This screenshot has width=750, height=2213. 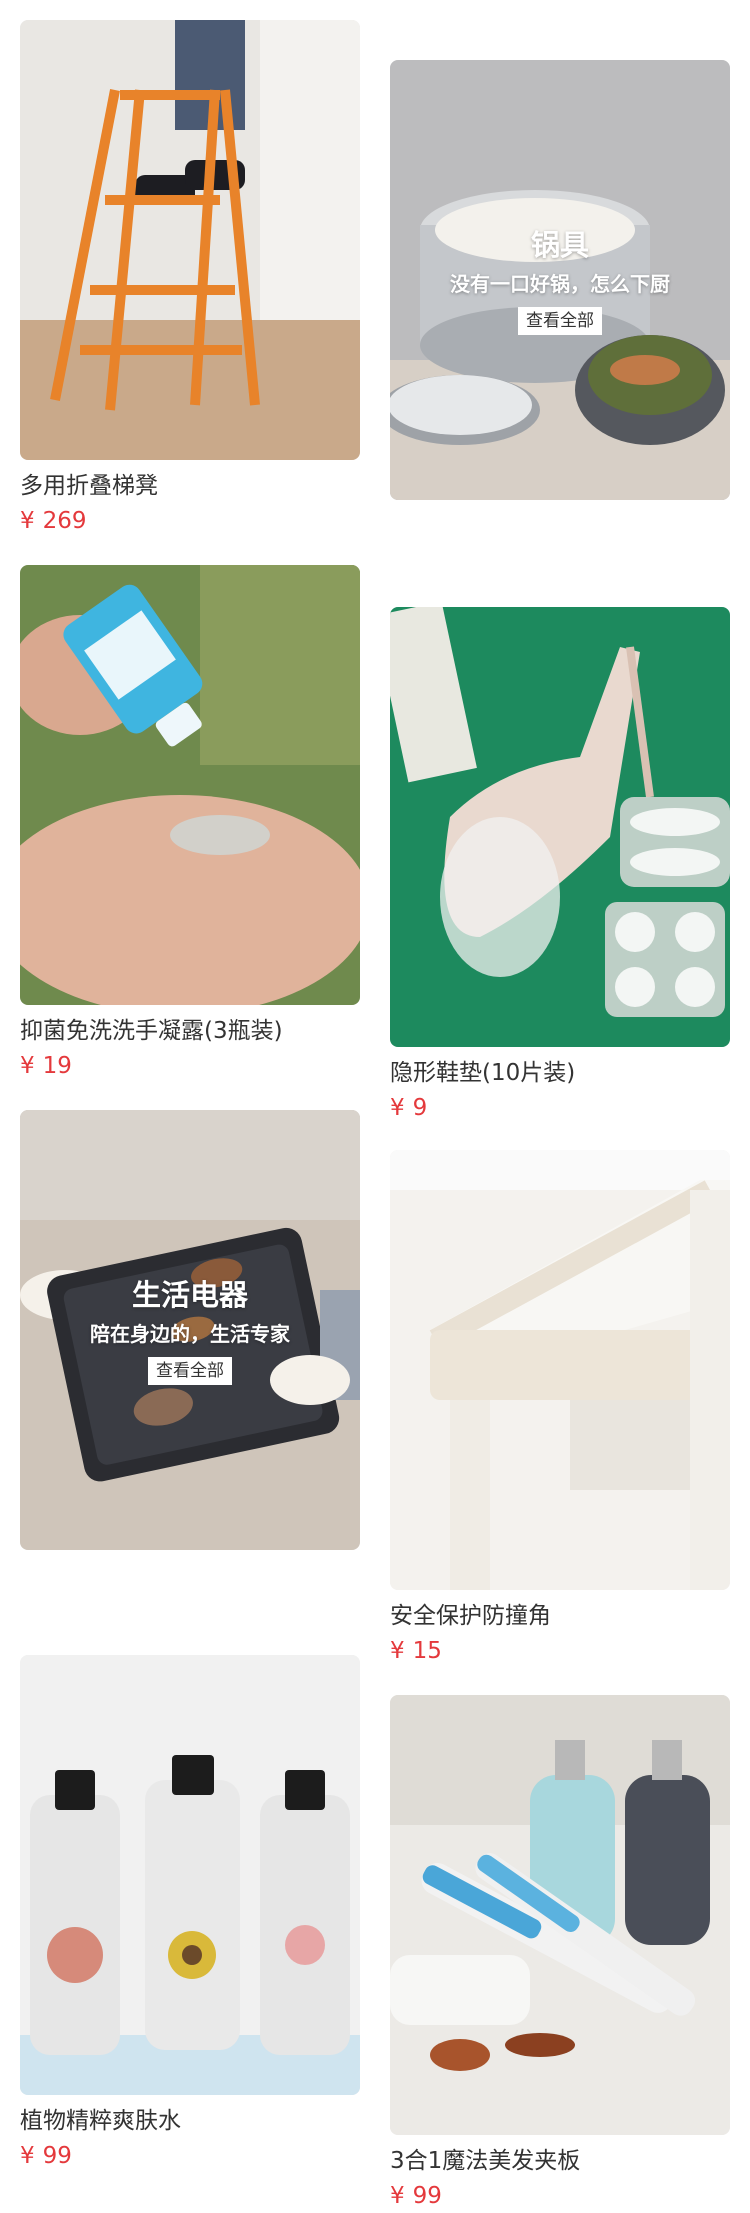 I want to click on pot-photo: 锅具 没有一口好锅，怎么下厨 查看全部, so click(x=560, y=280).